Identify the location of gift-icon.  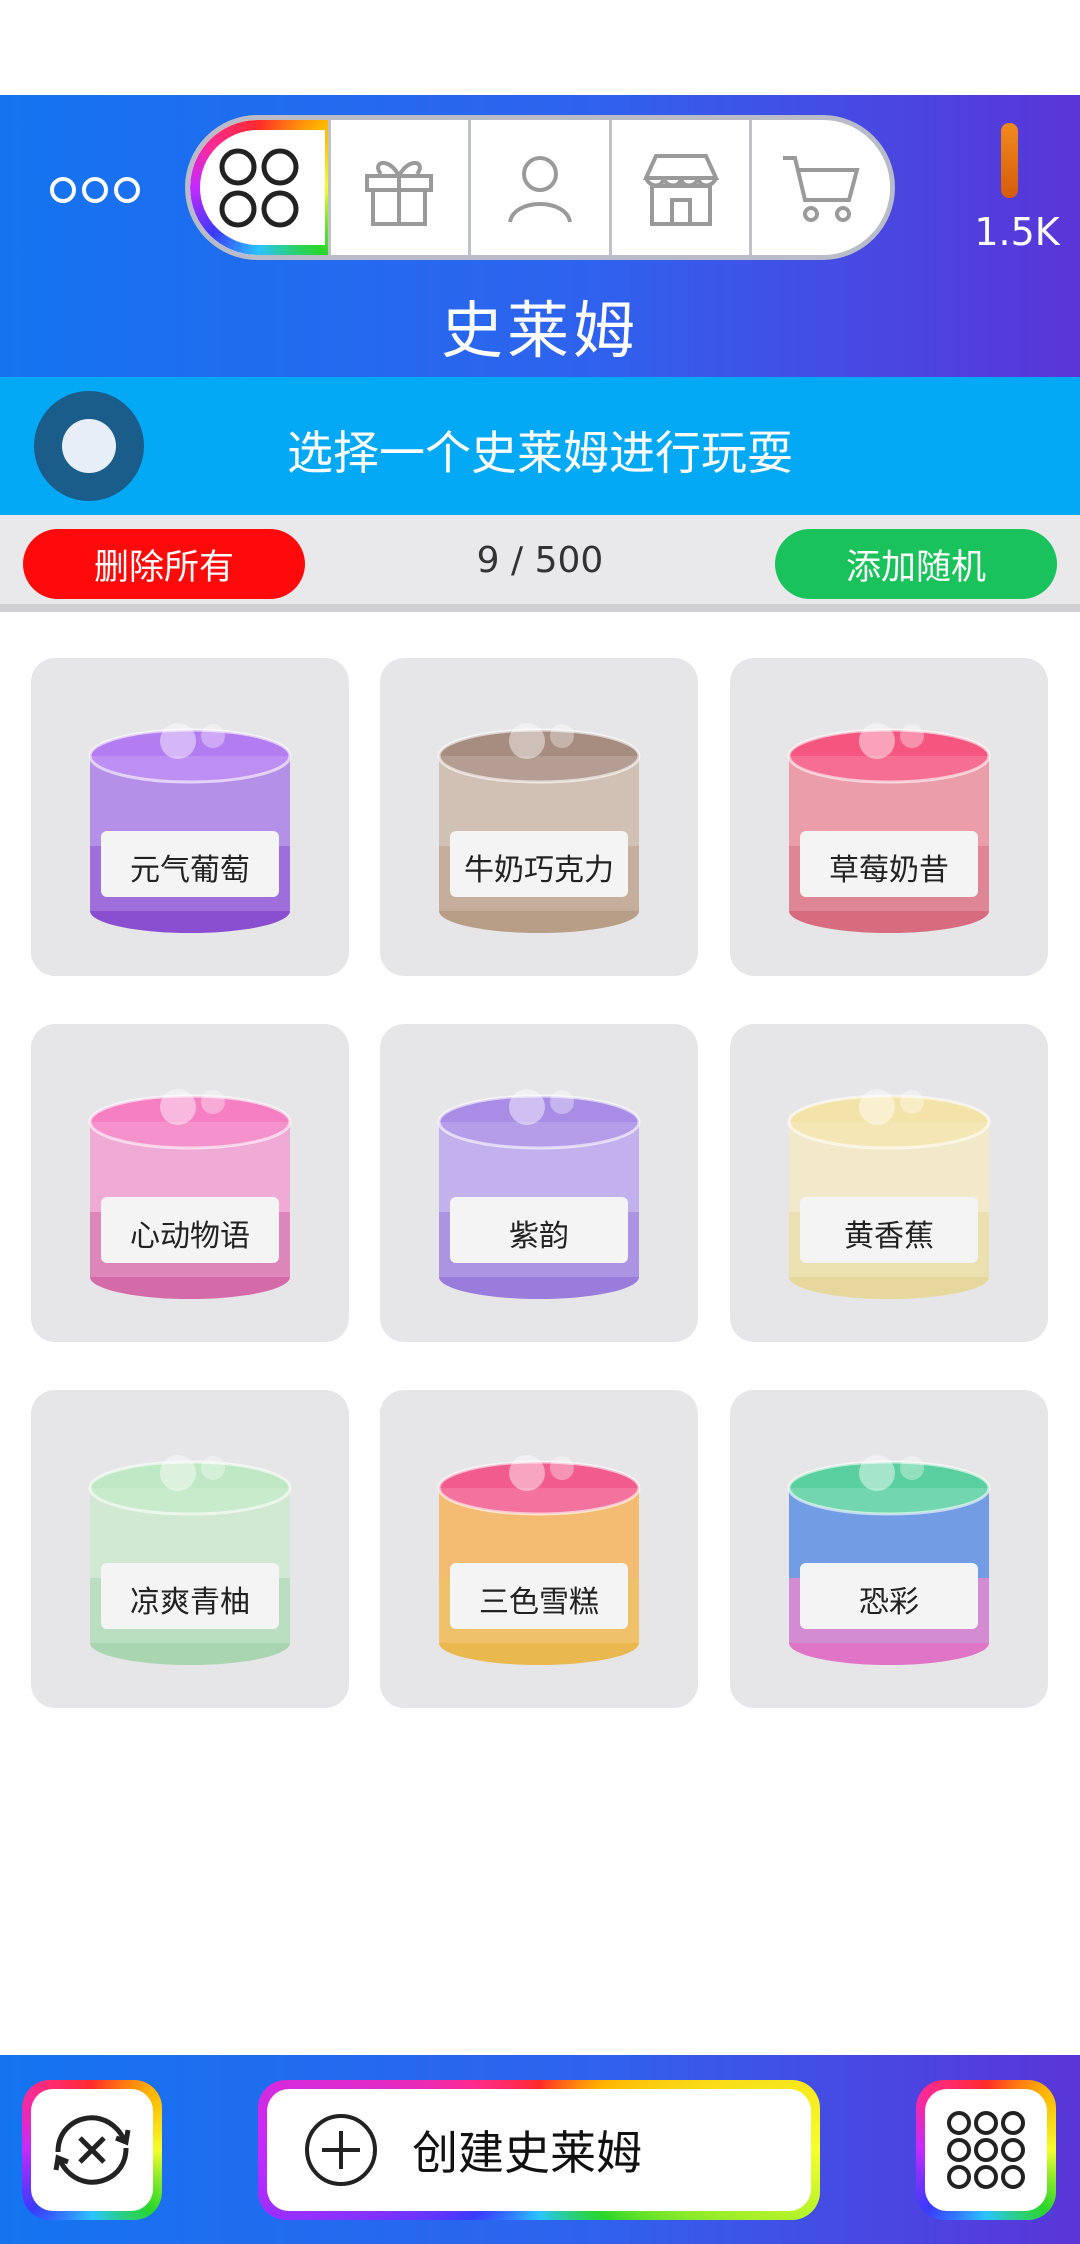
(399, 193).